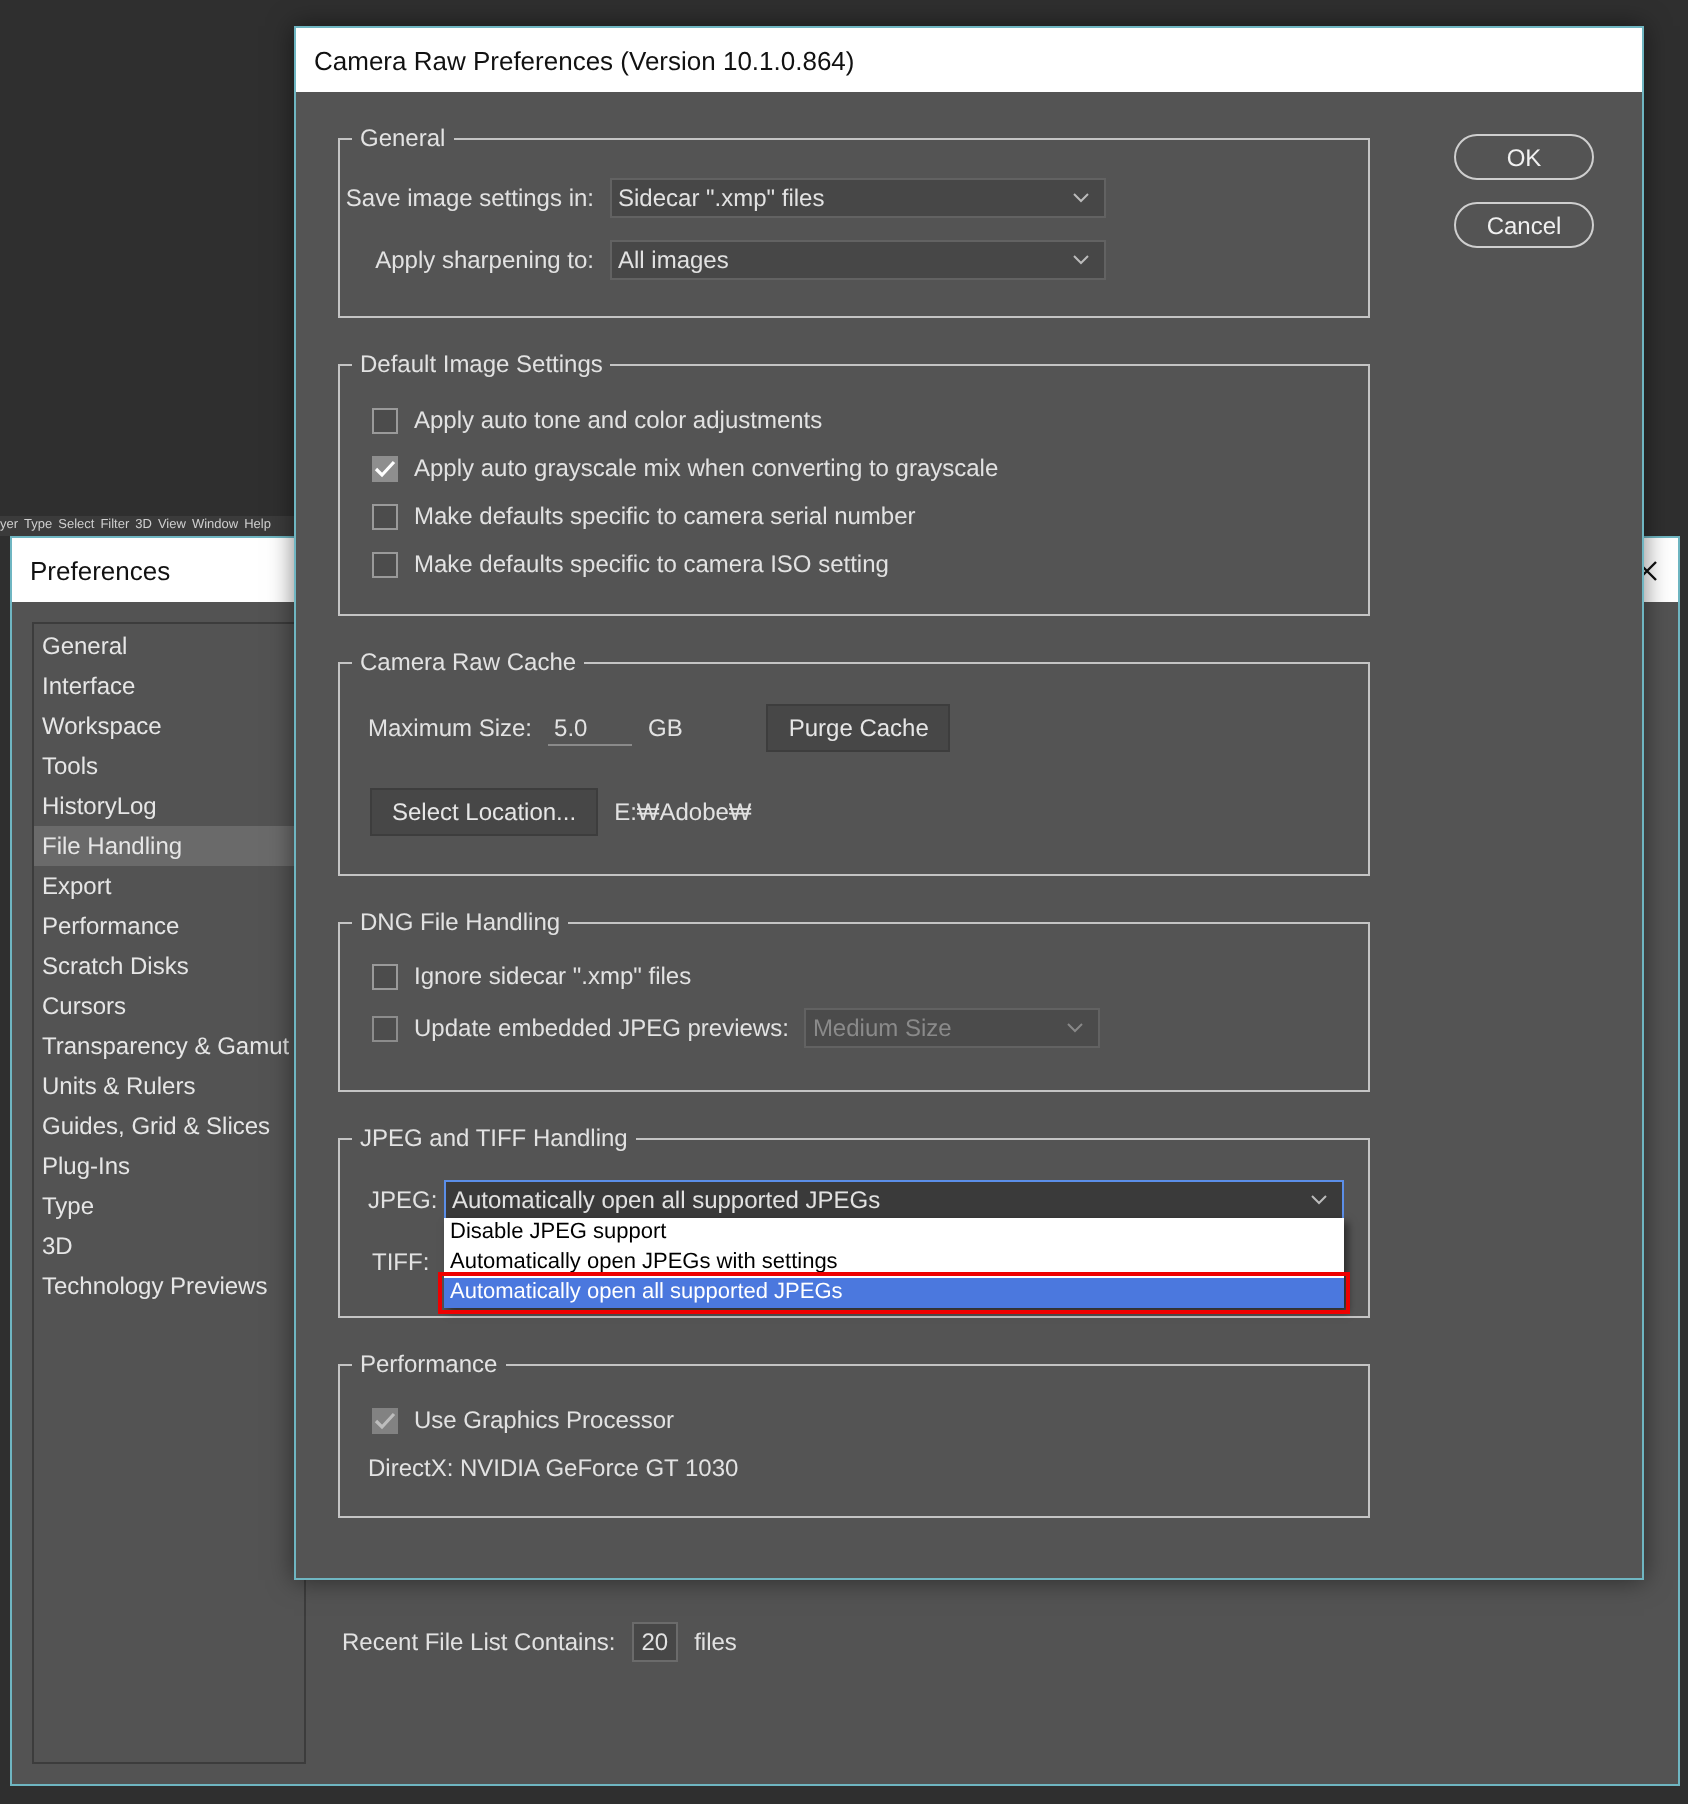  I want to click on group-title: JPEG and TIFF Handling, so click(494, 1138).